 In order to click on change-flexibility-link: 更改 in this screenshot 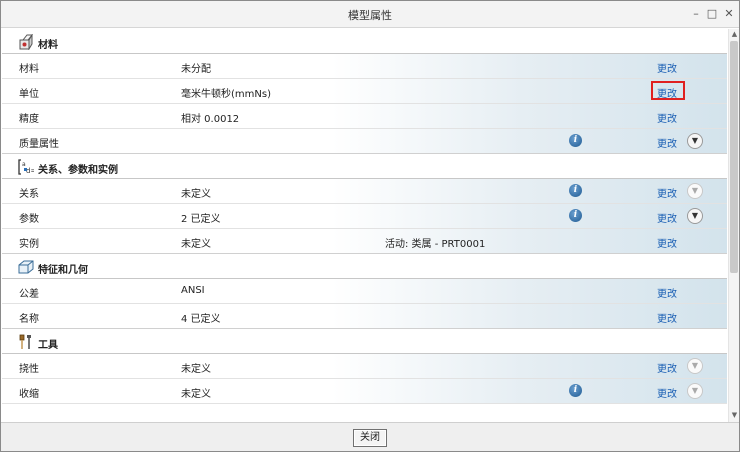, I will do `click(667, 367)`.